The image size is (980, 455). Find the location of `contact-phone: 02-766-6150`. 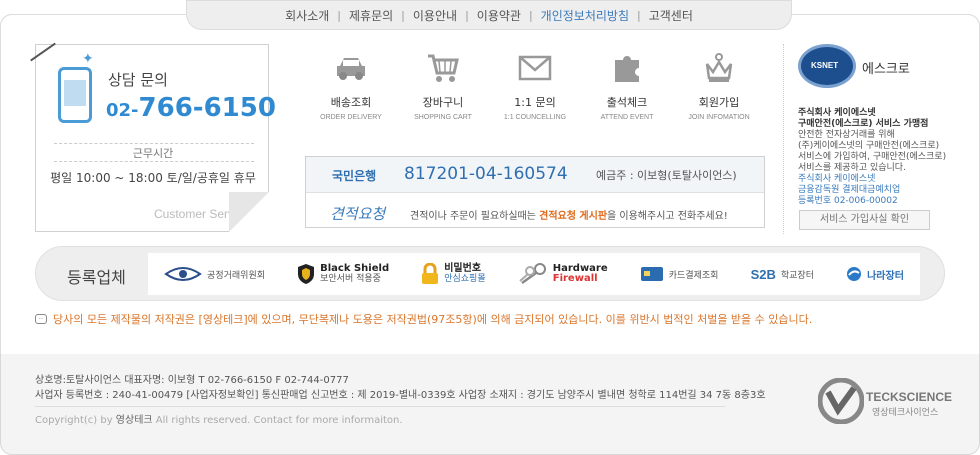

contact-phone: 02-766-6150 is located at coordinates (191, 108).